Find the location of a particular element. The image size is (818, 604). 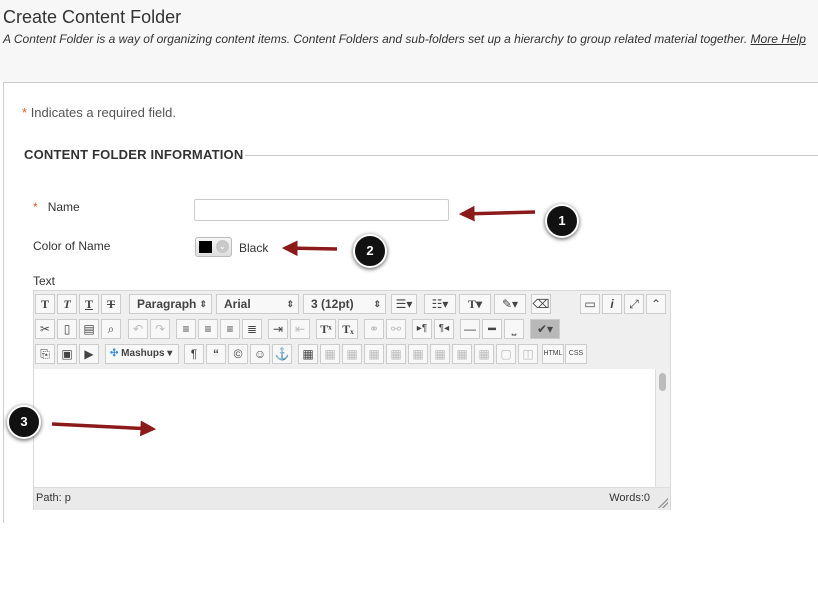

callout-2: 2 is located at coordinates (370, 251).